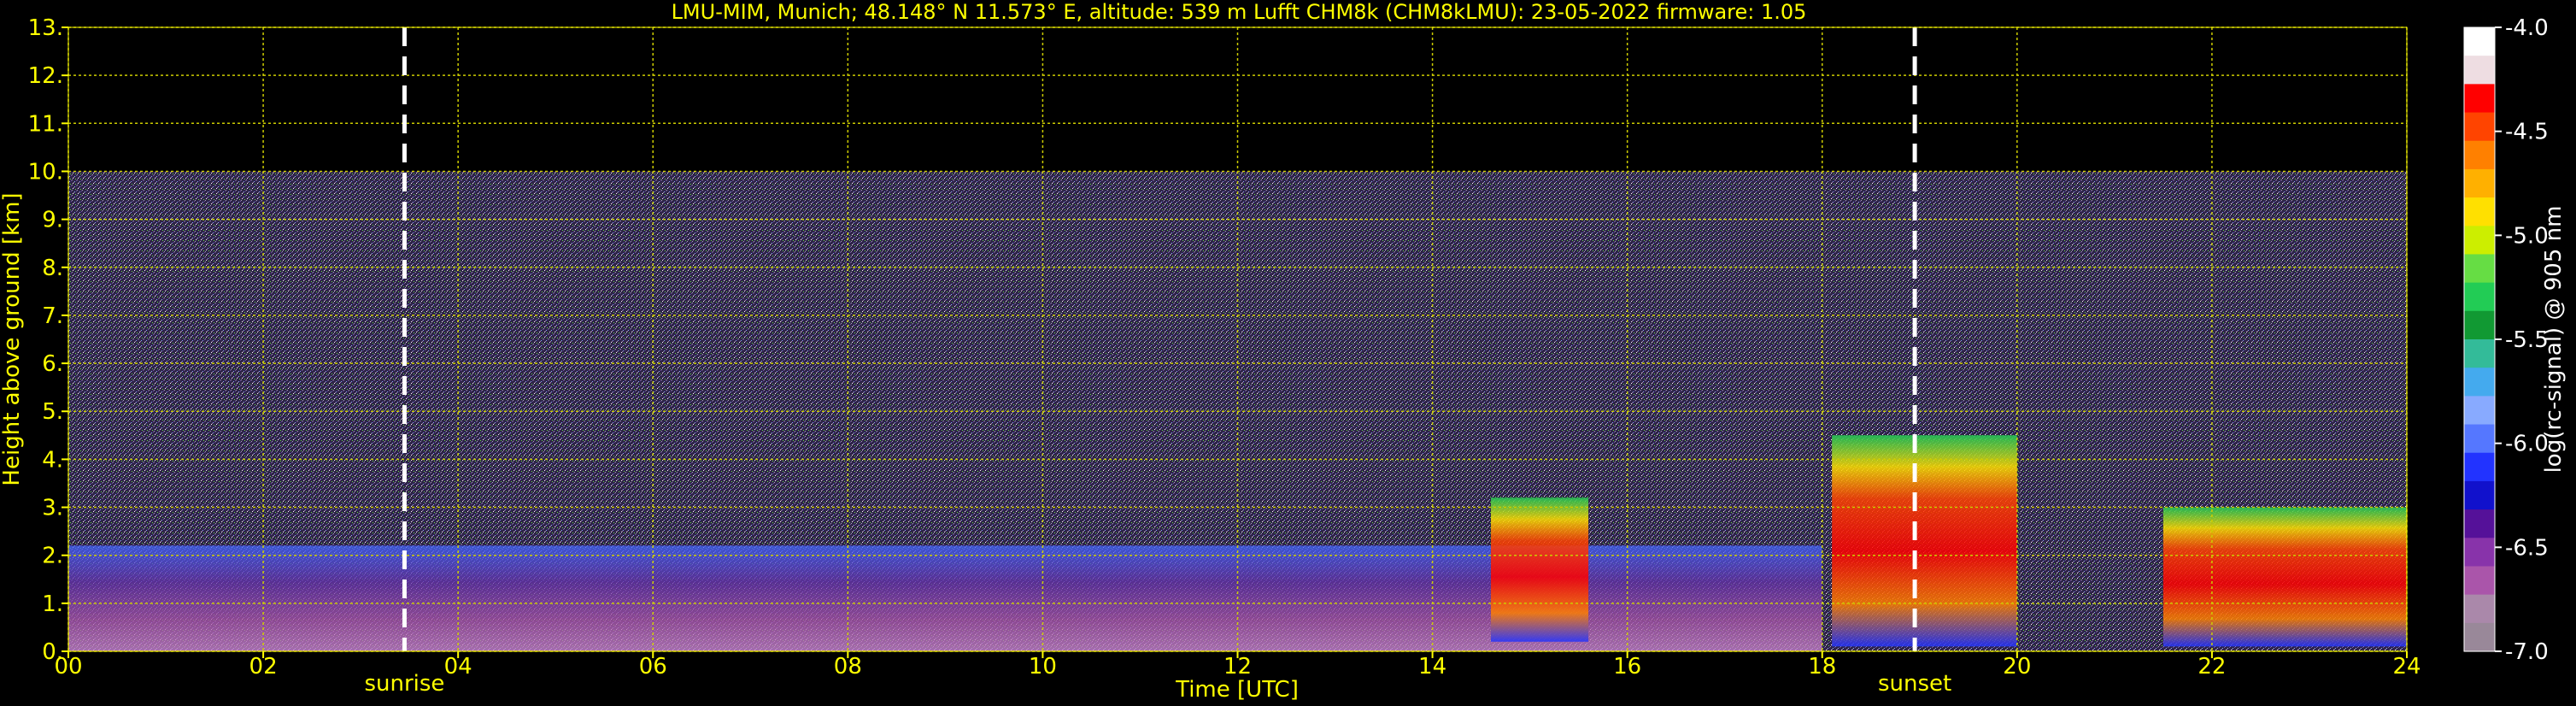 This screenshot has width=2576, height=706. What do you see at coordinates (653, 667) in the screenshot?
I see `x-tick-label: 06` at bounding box center [653, 667].